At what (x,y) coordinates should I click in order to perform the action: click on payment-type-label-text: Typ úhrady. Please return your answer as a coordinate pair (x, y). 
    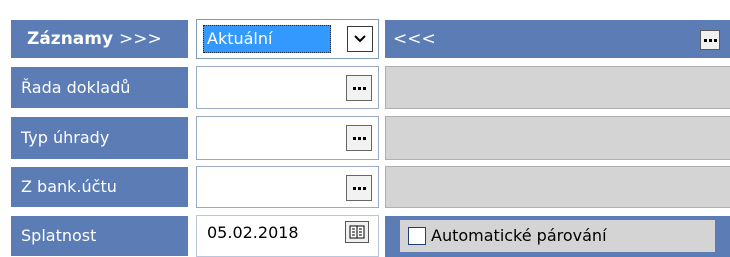
    Looking at the image, I should click on (65, 137).